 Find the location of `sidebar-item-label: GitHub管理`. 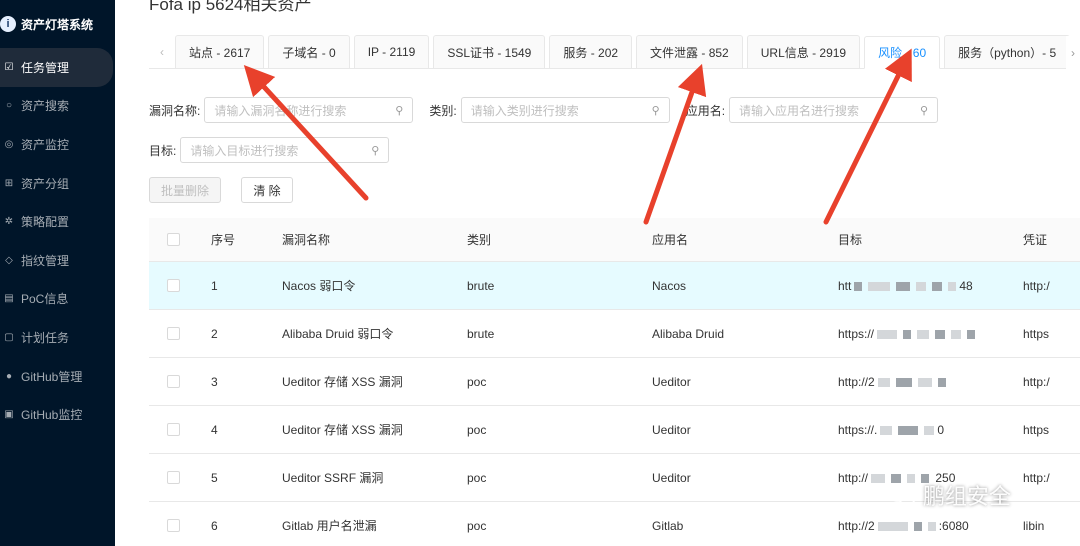

sidebar-item-label: GitHub管理 is located at coordinates (52, 376).